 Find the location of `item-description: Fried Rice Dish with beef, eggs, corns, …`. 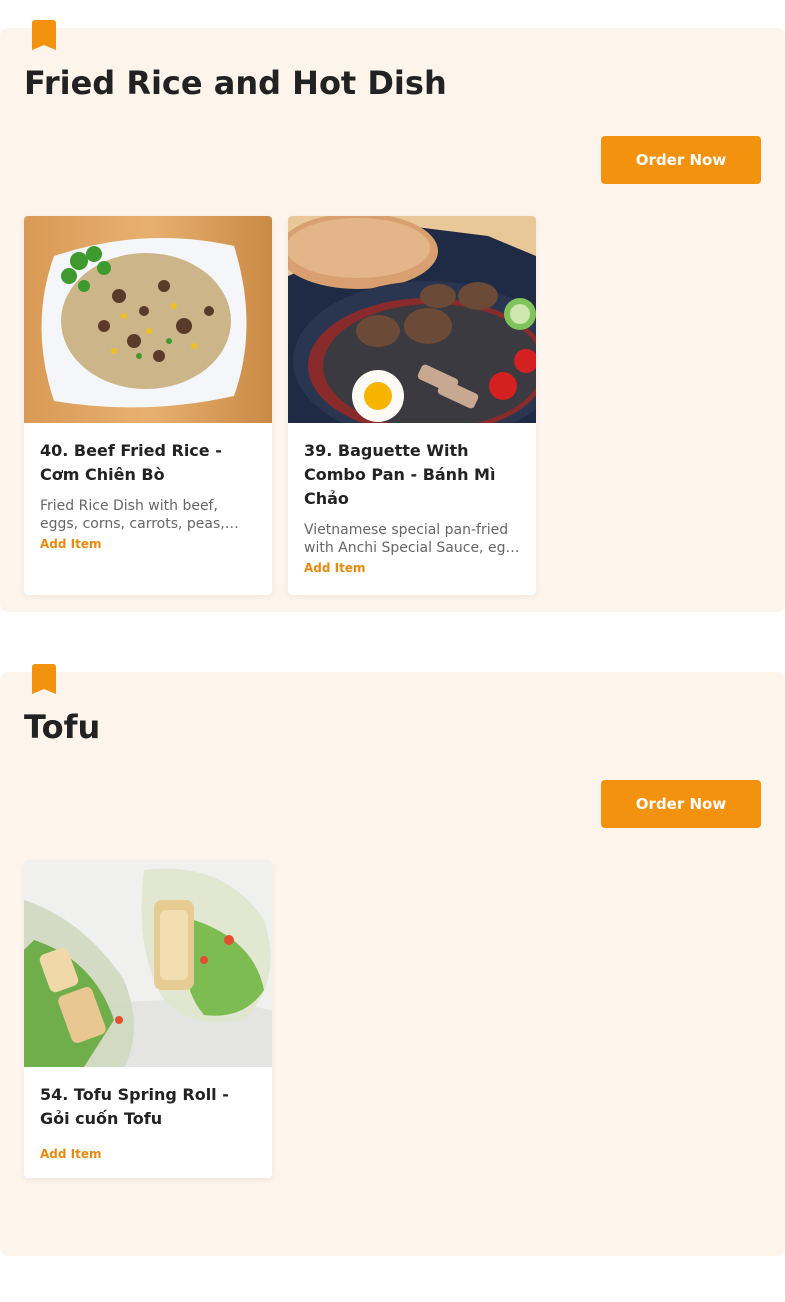

item-description: Fried Rice Dish with beef, eggs, corns, … is located at coordinates (132, 515).